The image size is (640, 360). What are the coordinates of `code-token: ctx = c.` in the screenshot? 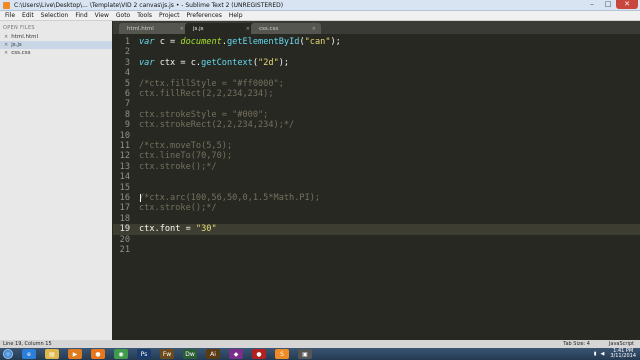 It's located at (180, 62).